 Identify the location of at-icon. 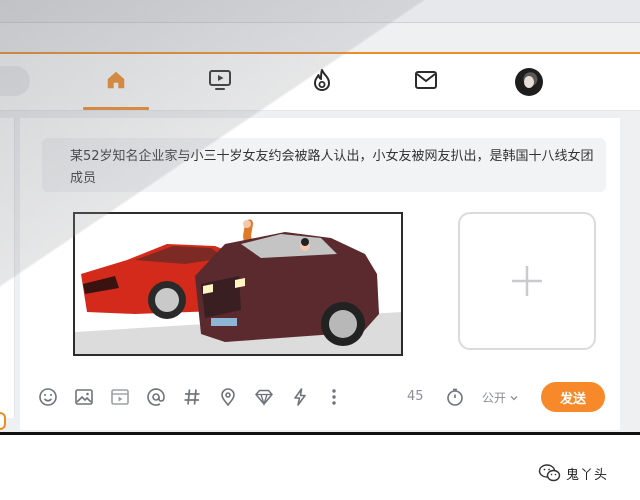
(156, 397).